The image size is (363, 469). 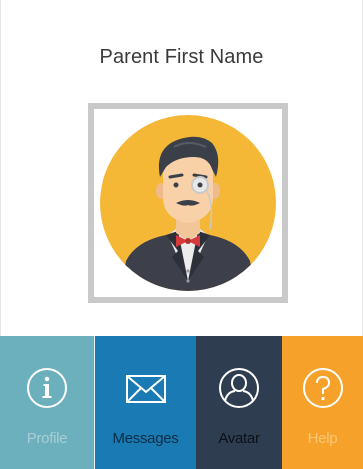 I want to click on envelope-icon, so click(x=146, y=388).